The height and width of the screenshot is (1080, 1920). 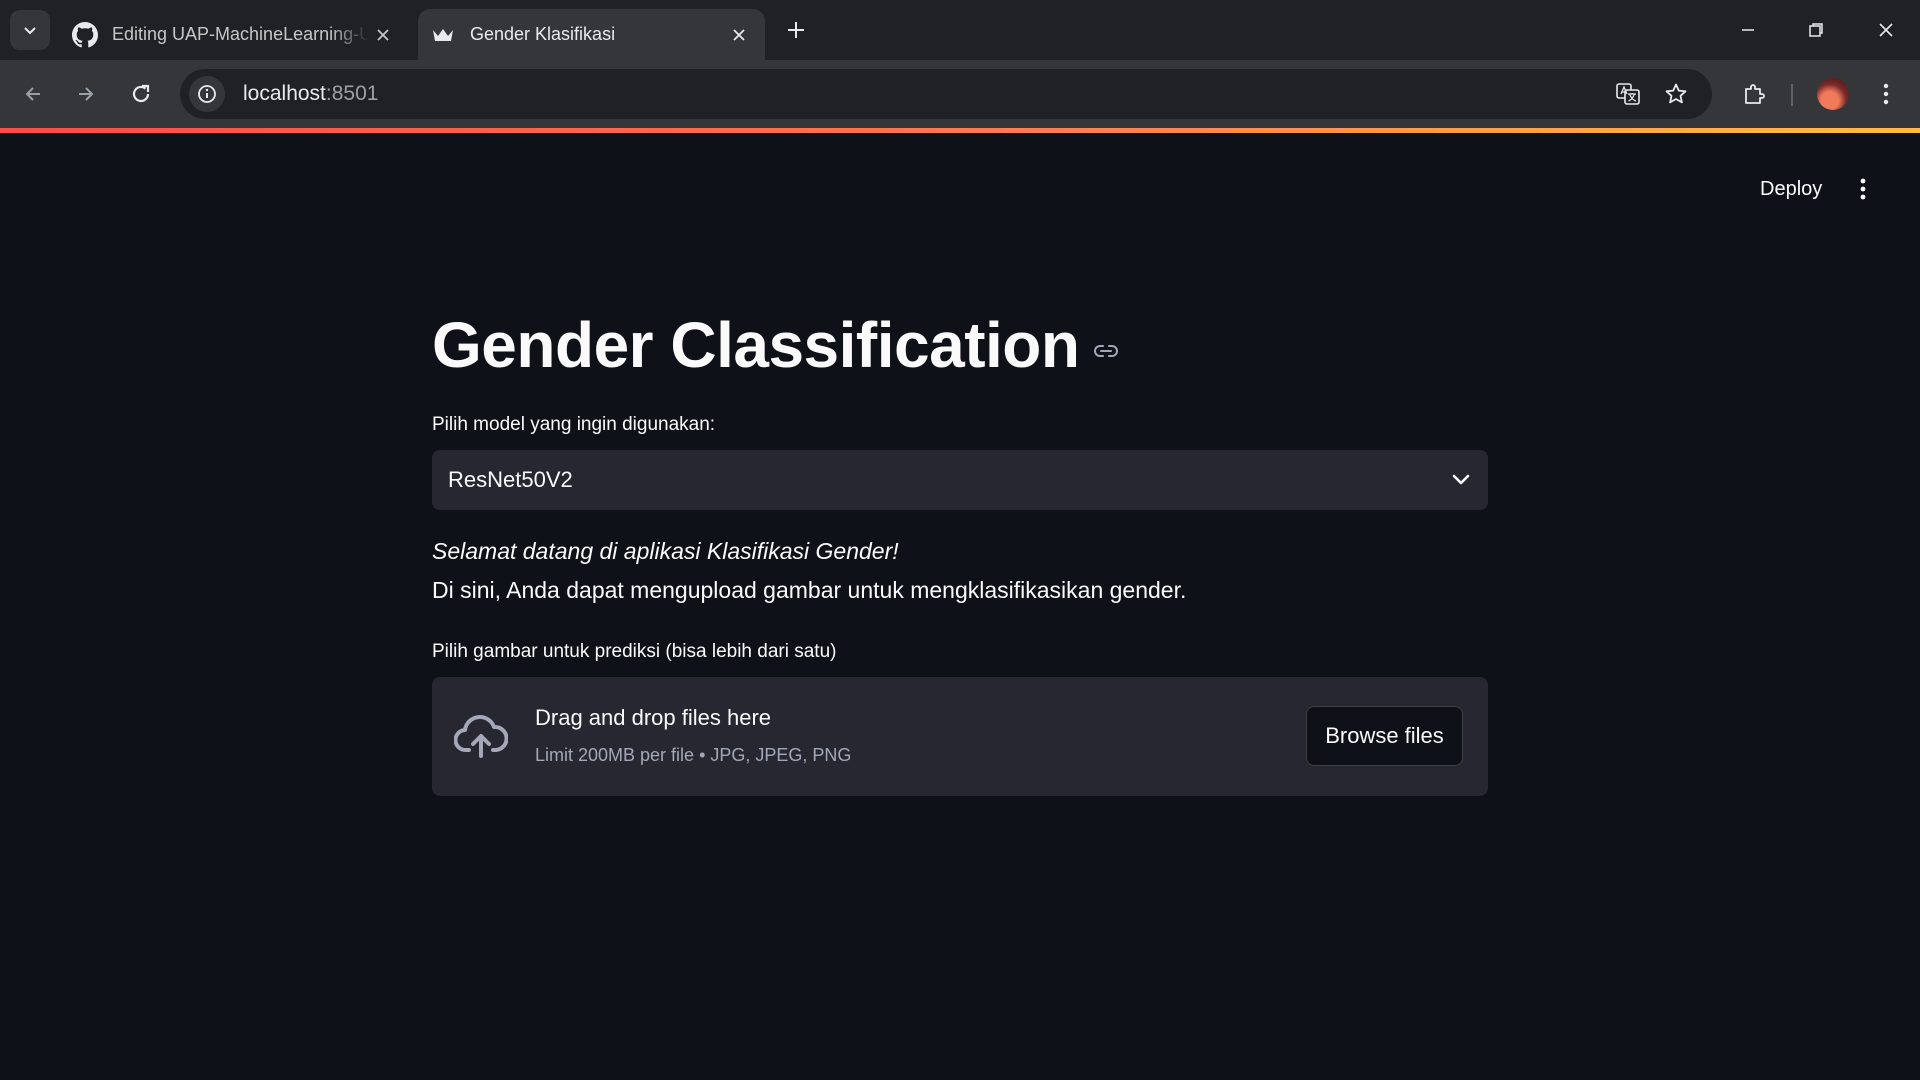 I want to click on reload-button, so click(x=141, y=94).